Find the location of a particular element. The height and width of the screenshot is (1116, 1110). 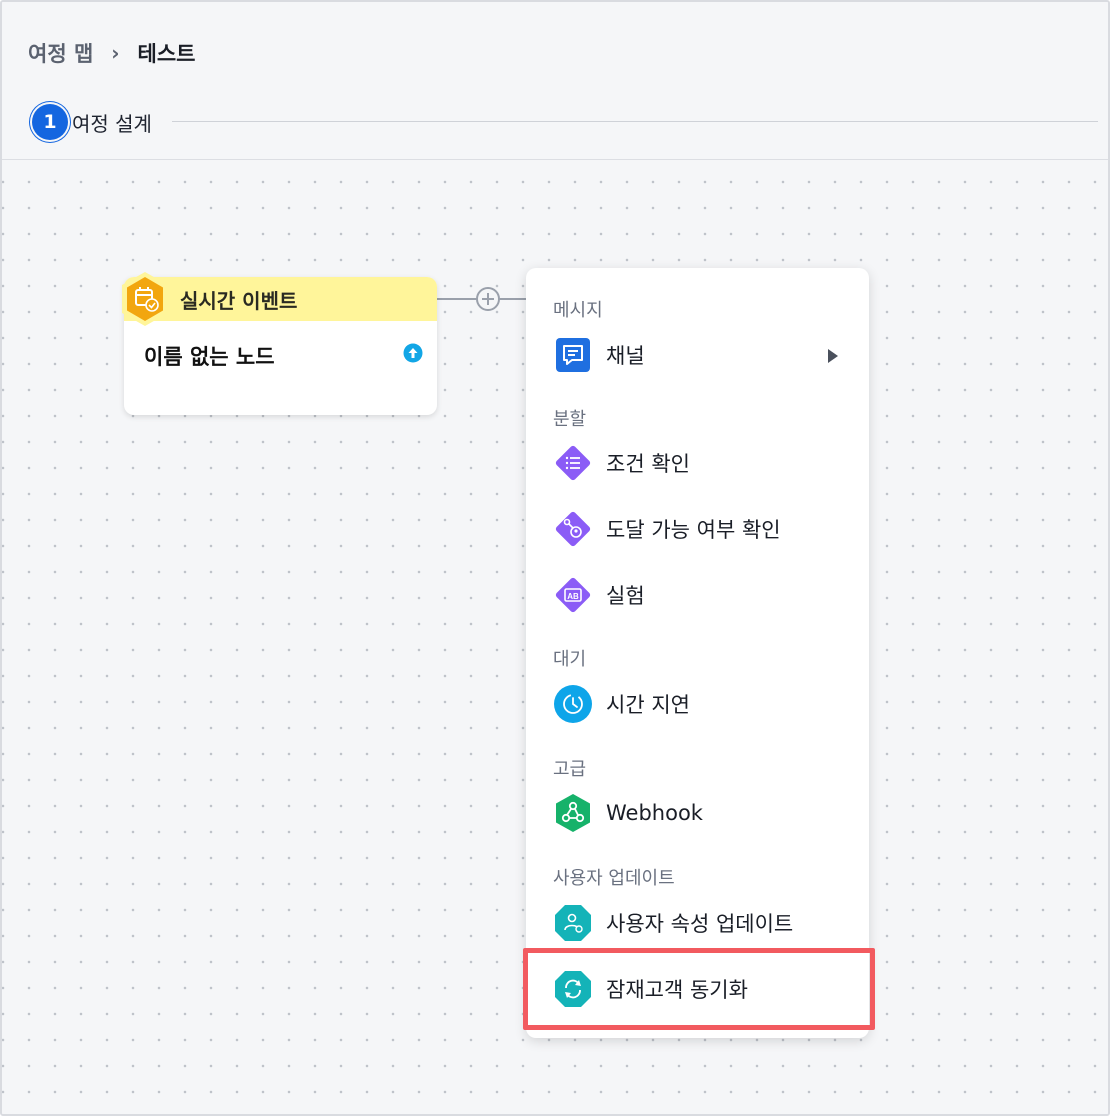

step-number-badge: 1 is located at coordinates (50, 122).